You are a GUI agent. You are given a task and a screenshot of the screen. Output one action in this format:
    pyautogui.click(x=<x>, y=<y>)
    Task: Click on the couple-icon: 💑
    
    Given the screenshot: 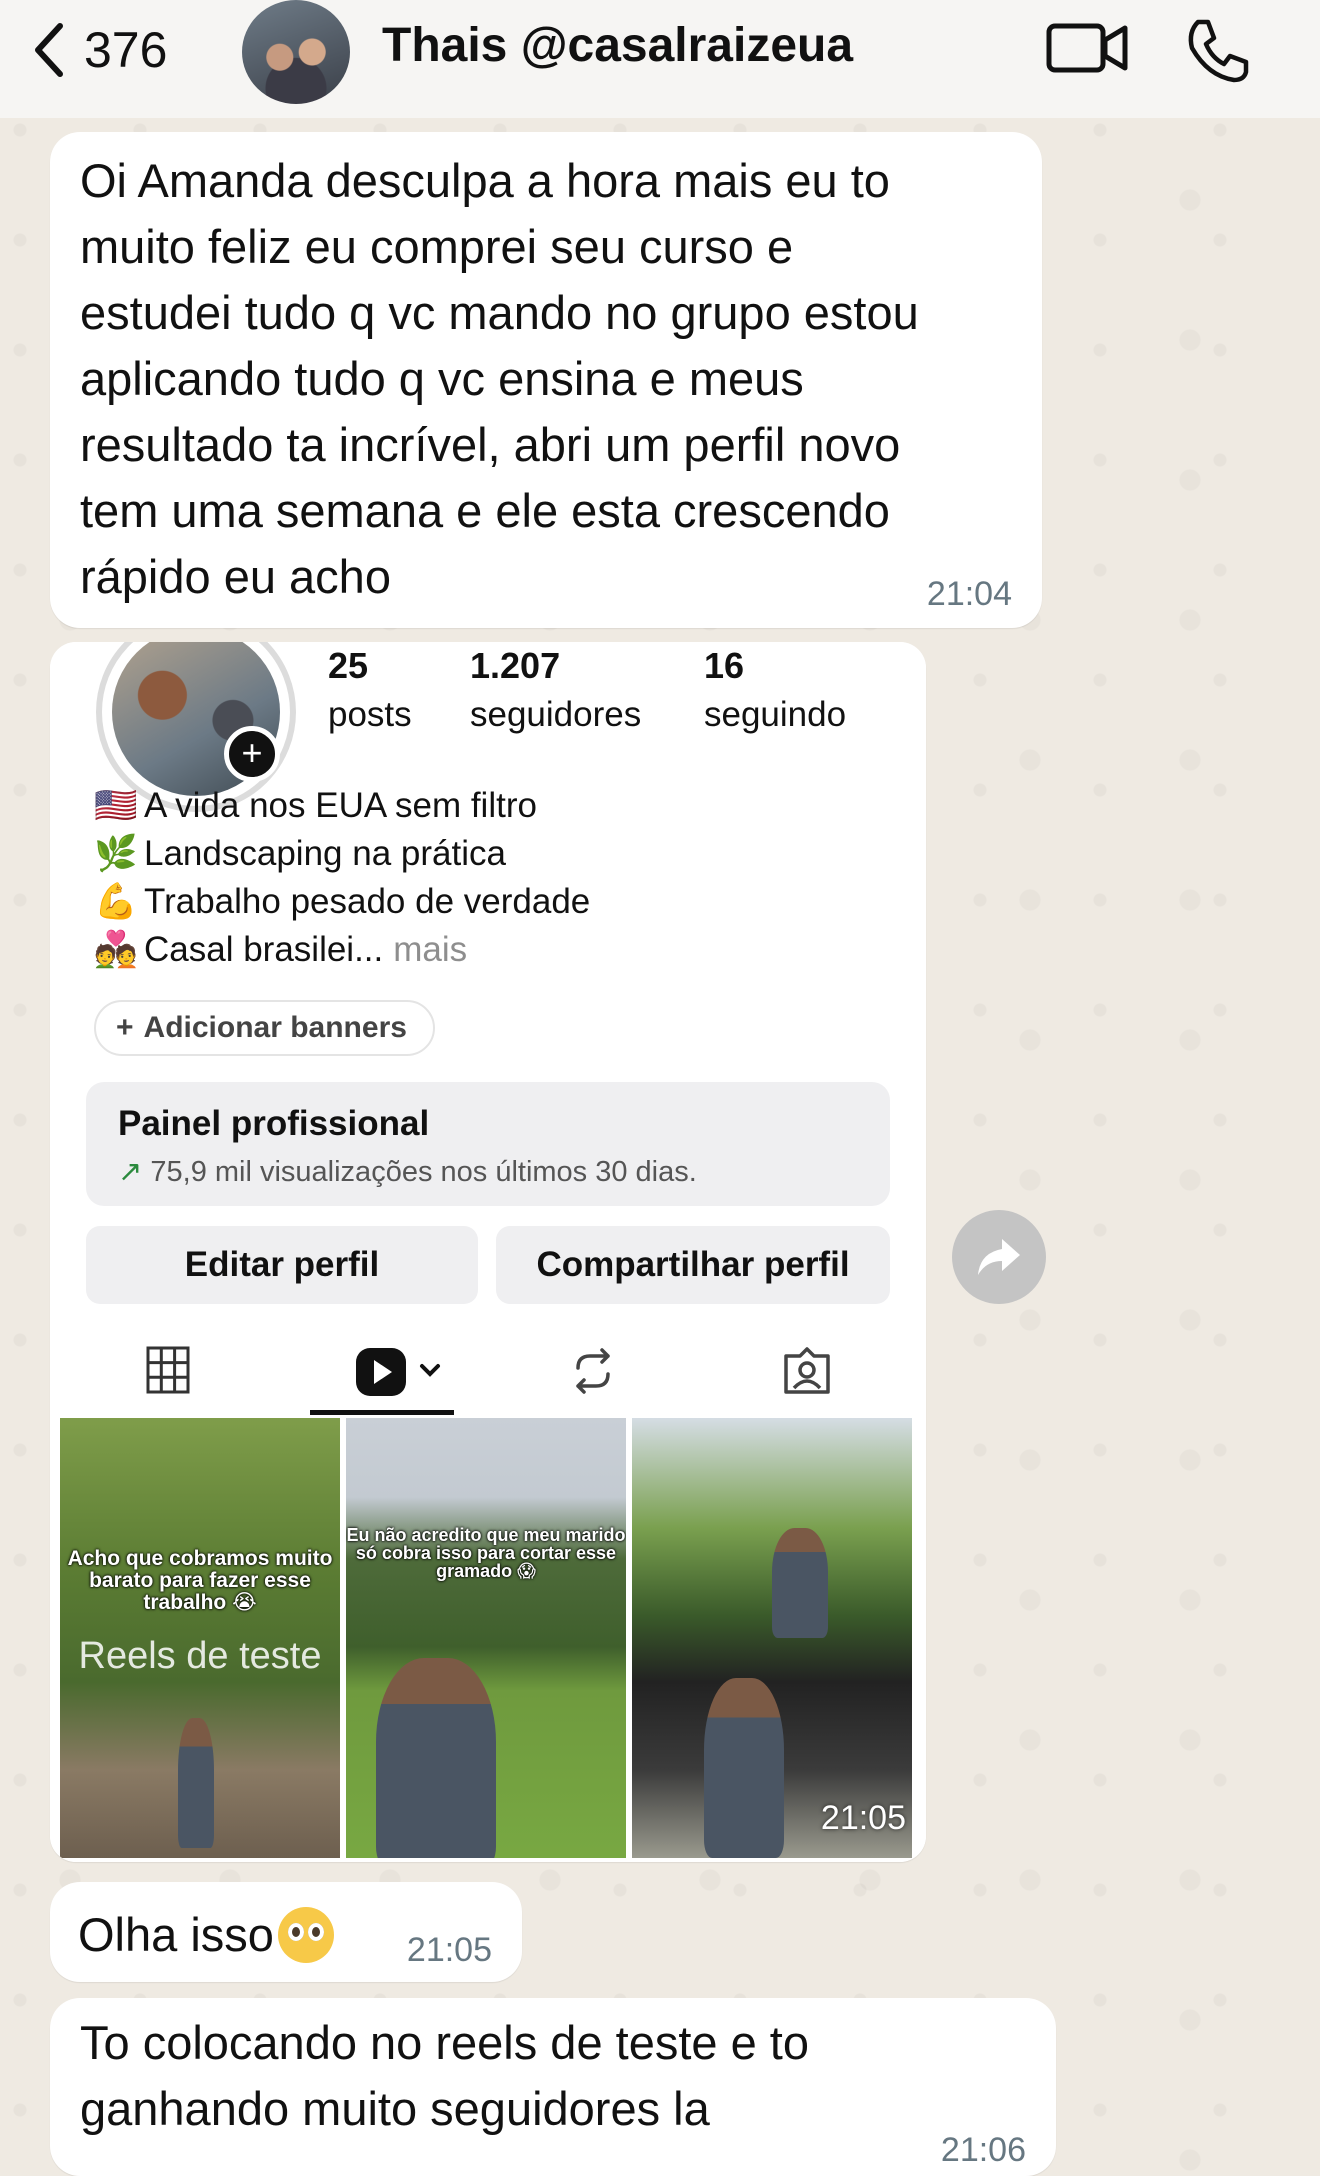 What is the action you would take?
    pyautogui.click(x=116, y=949)
    